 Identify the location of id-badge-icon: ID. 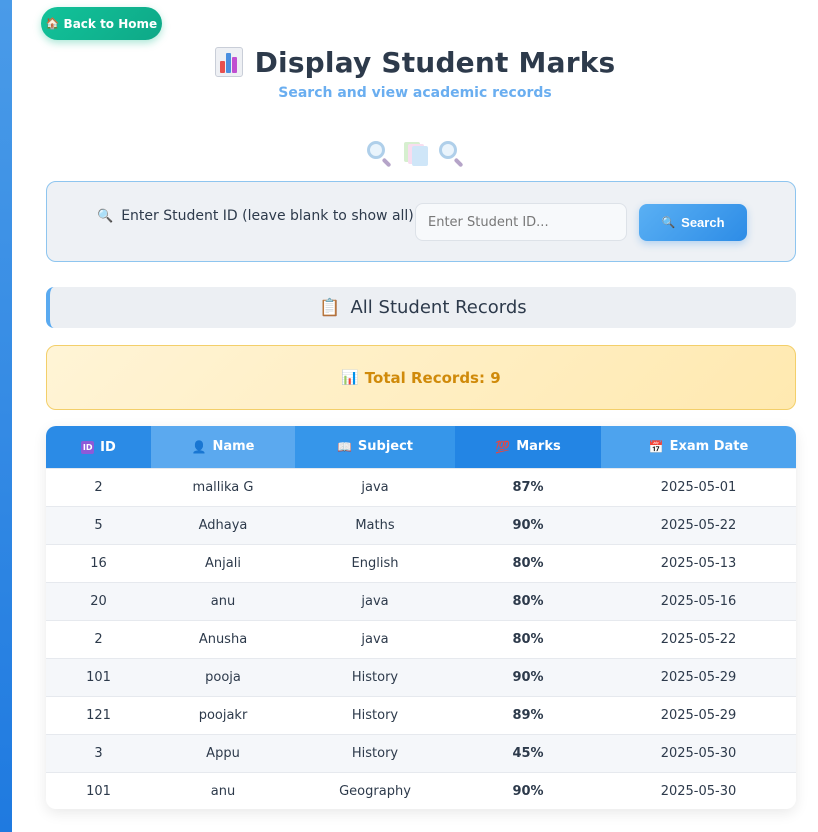
(88, 447).